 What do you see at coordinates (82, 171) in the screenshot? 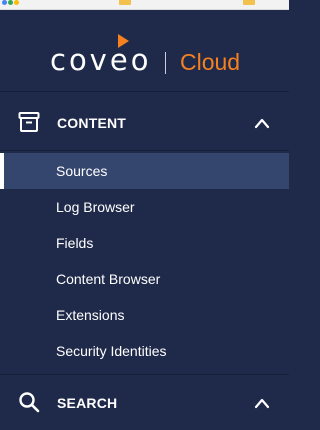
I see `sidebar-item-label: Sources` at bounding box center [82, 171].